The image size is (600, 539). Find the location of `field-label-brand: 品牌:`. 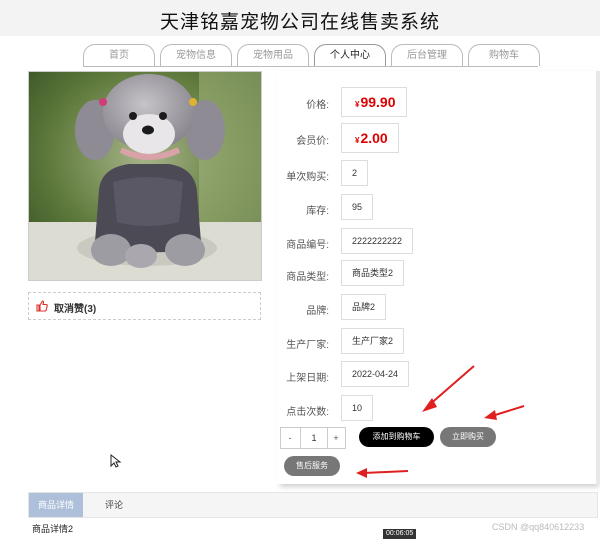

field-label-brand: 品牌: is located at coordinates (317, 311).